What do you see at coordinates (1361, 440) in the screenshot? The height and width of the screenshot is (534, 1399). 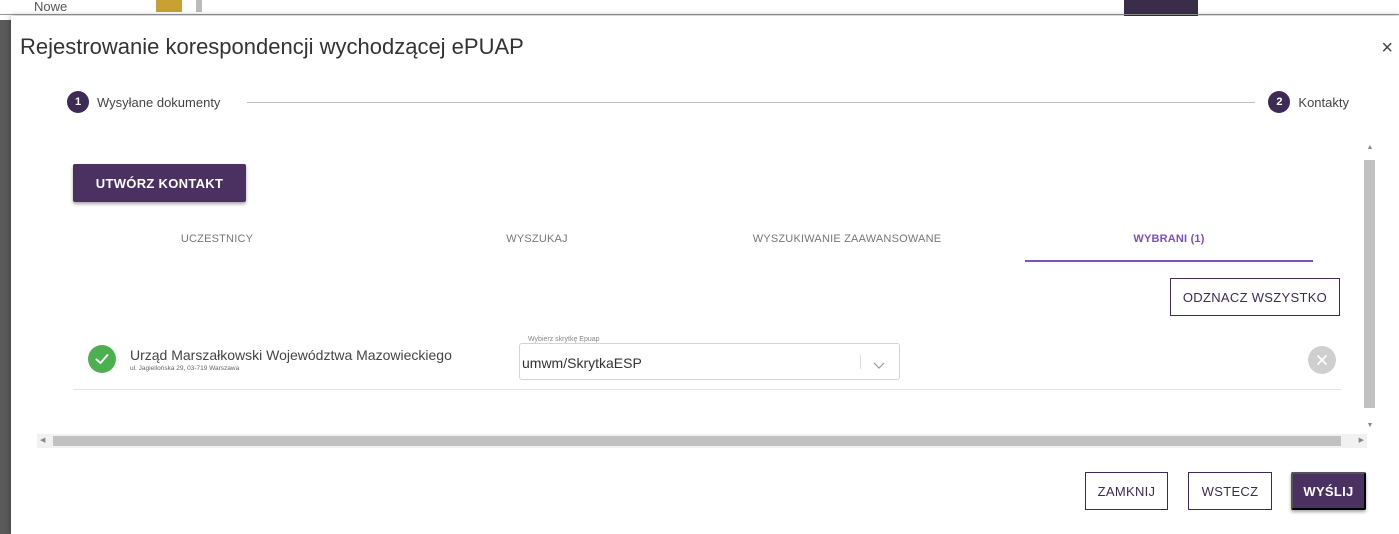 I see `scroll-right-icon: ▶` at bounding box center [1361, 440].